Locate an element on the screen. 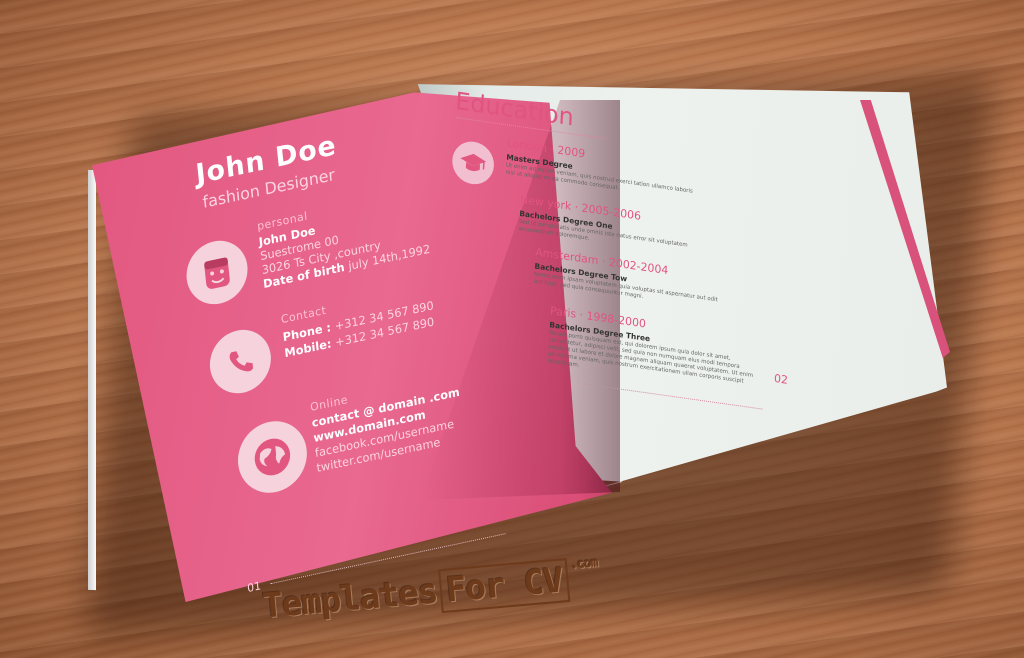 The width and height of the screenshot is (1024, 658). phone-icon is located at coordinates (240, 362).